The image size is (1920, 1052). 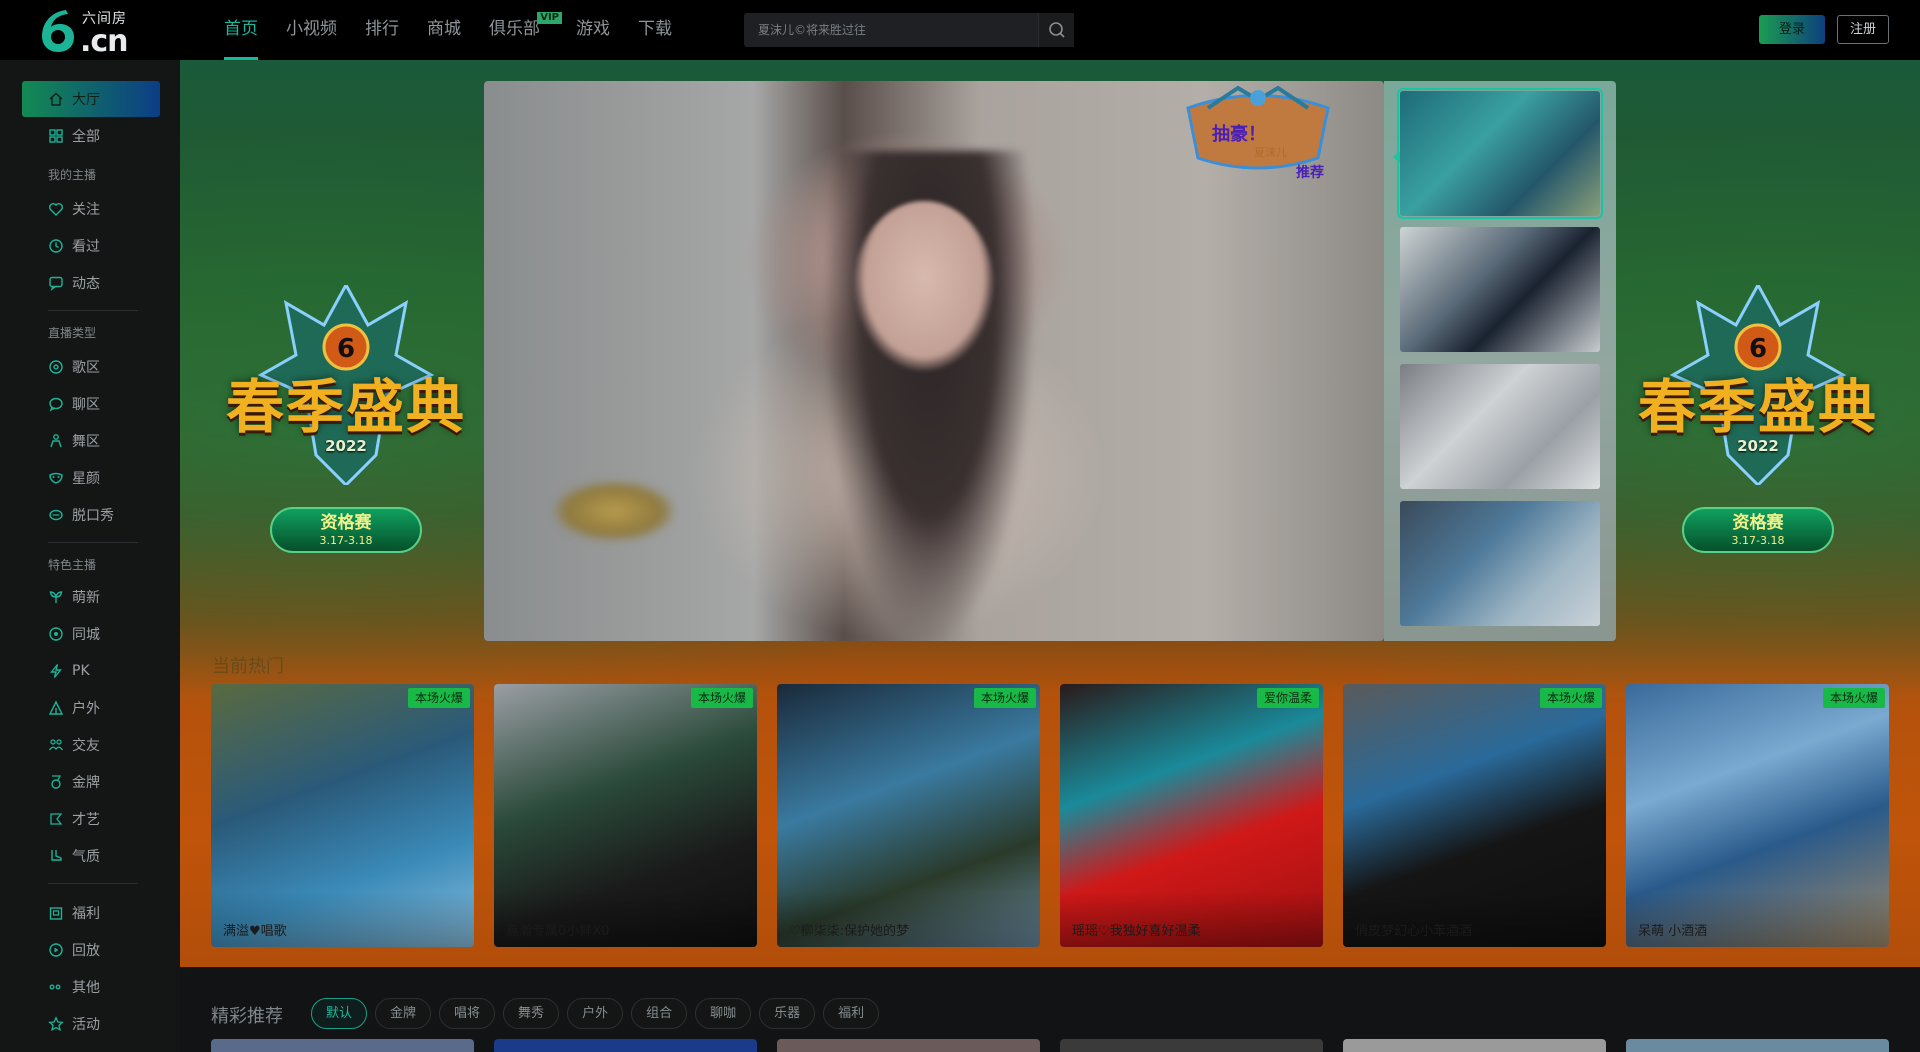 What do you see at coordinates (787, 1013) in the screenshot?
I see `filter-instrument: 乐器` at bounding box center [787, 1013].